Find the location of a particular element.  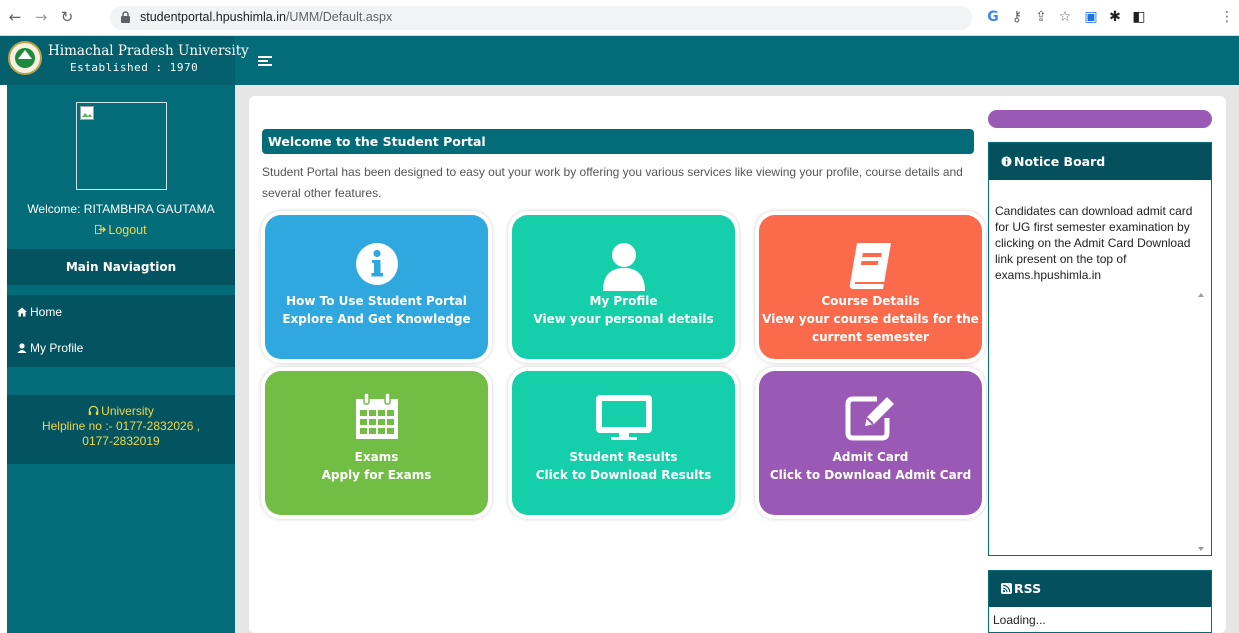

helpline-number: Helpline no :- 0177-2832026 , is located at coordinates (121, 426).